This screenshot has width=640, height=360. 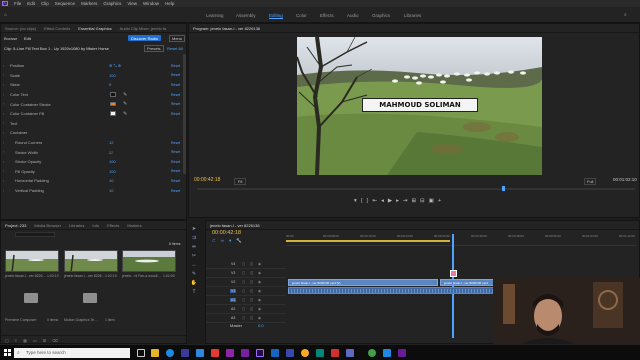 I want to click on razor-tool-icon: ✂, so click(x=194, y=256).